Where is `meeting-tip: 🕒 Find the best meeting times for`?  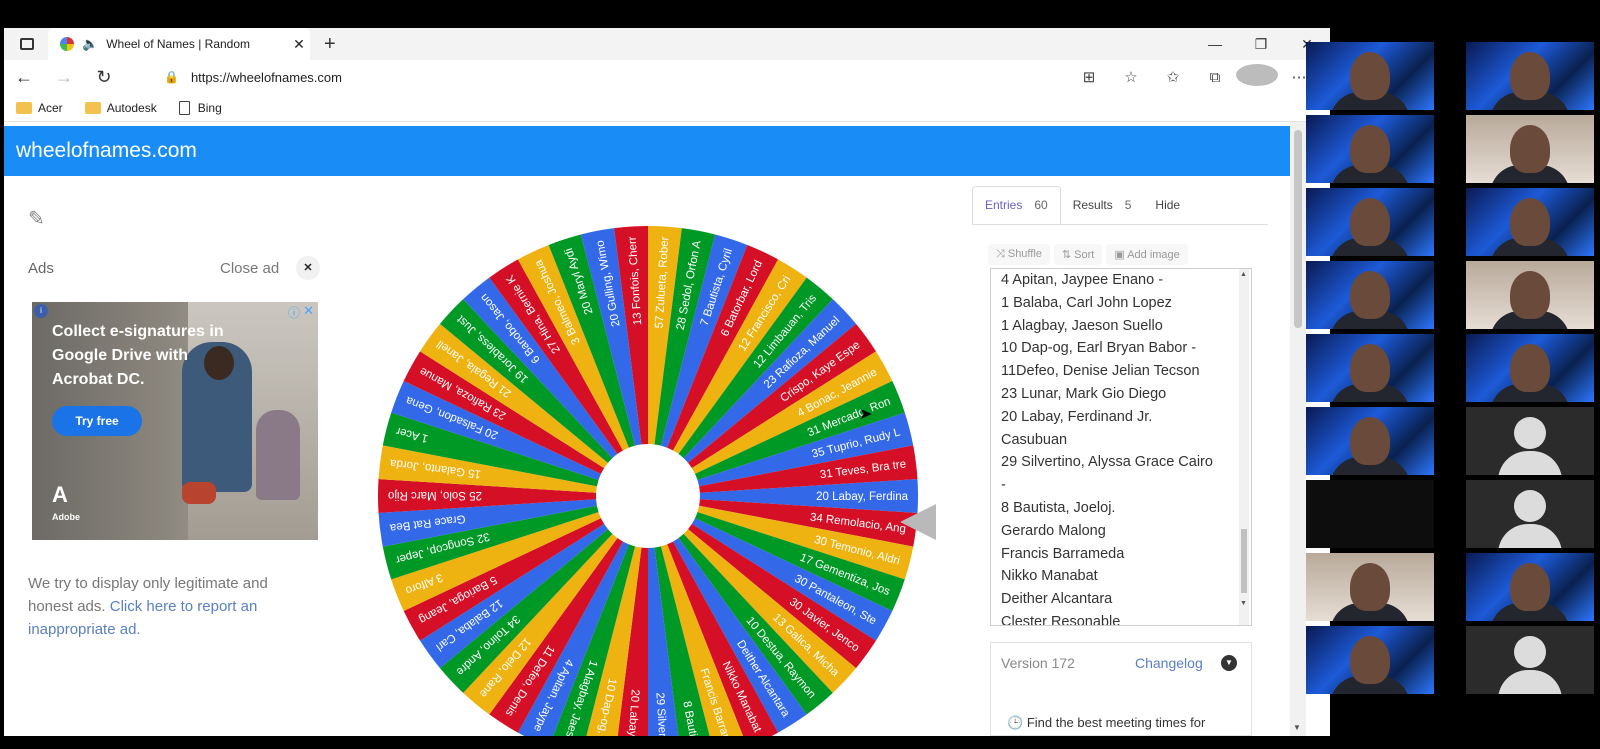
meeting-tip: 🕒 Find the best meeting times for is located at coordinates (1106, 723).